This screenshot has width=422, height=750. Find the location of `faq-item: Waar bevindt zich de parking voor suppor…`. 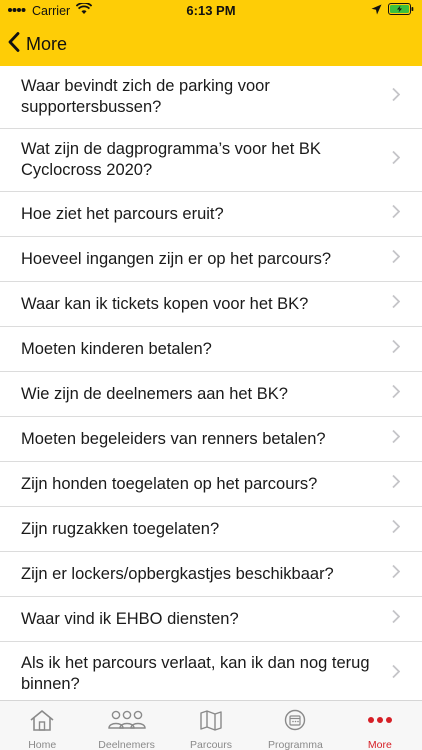

faq-item: Waar bevindt zich de parking voor suppor… is located at coordinates (211, 97).